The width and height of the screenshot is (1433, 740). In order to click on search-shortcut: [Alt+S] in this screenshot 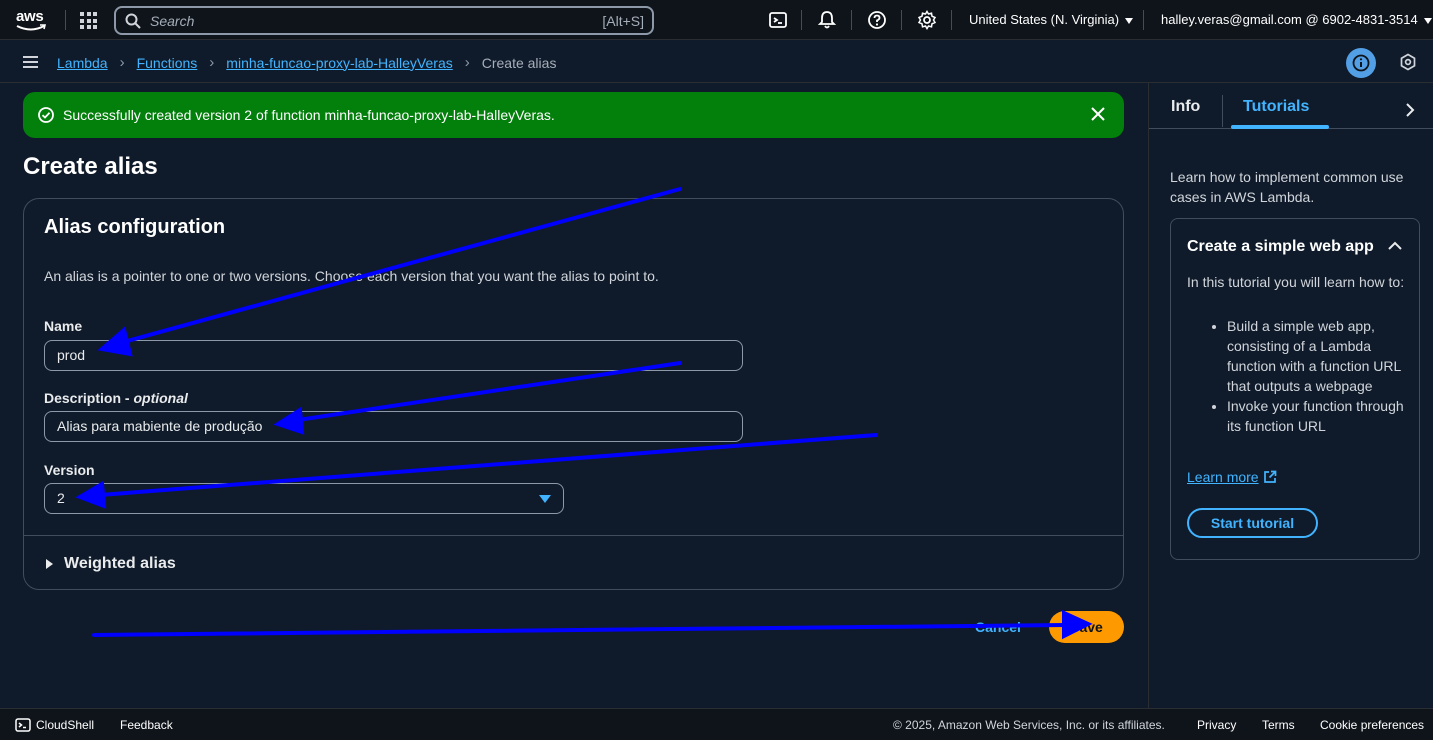, I will do `click(623, 21)`.